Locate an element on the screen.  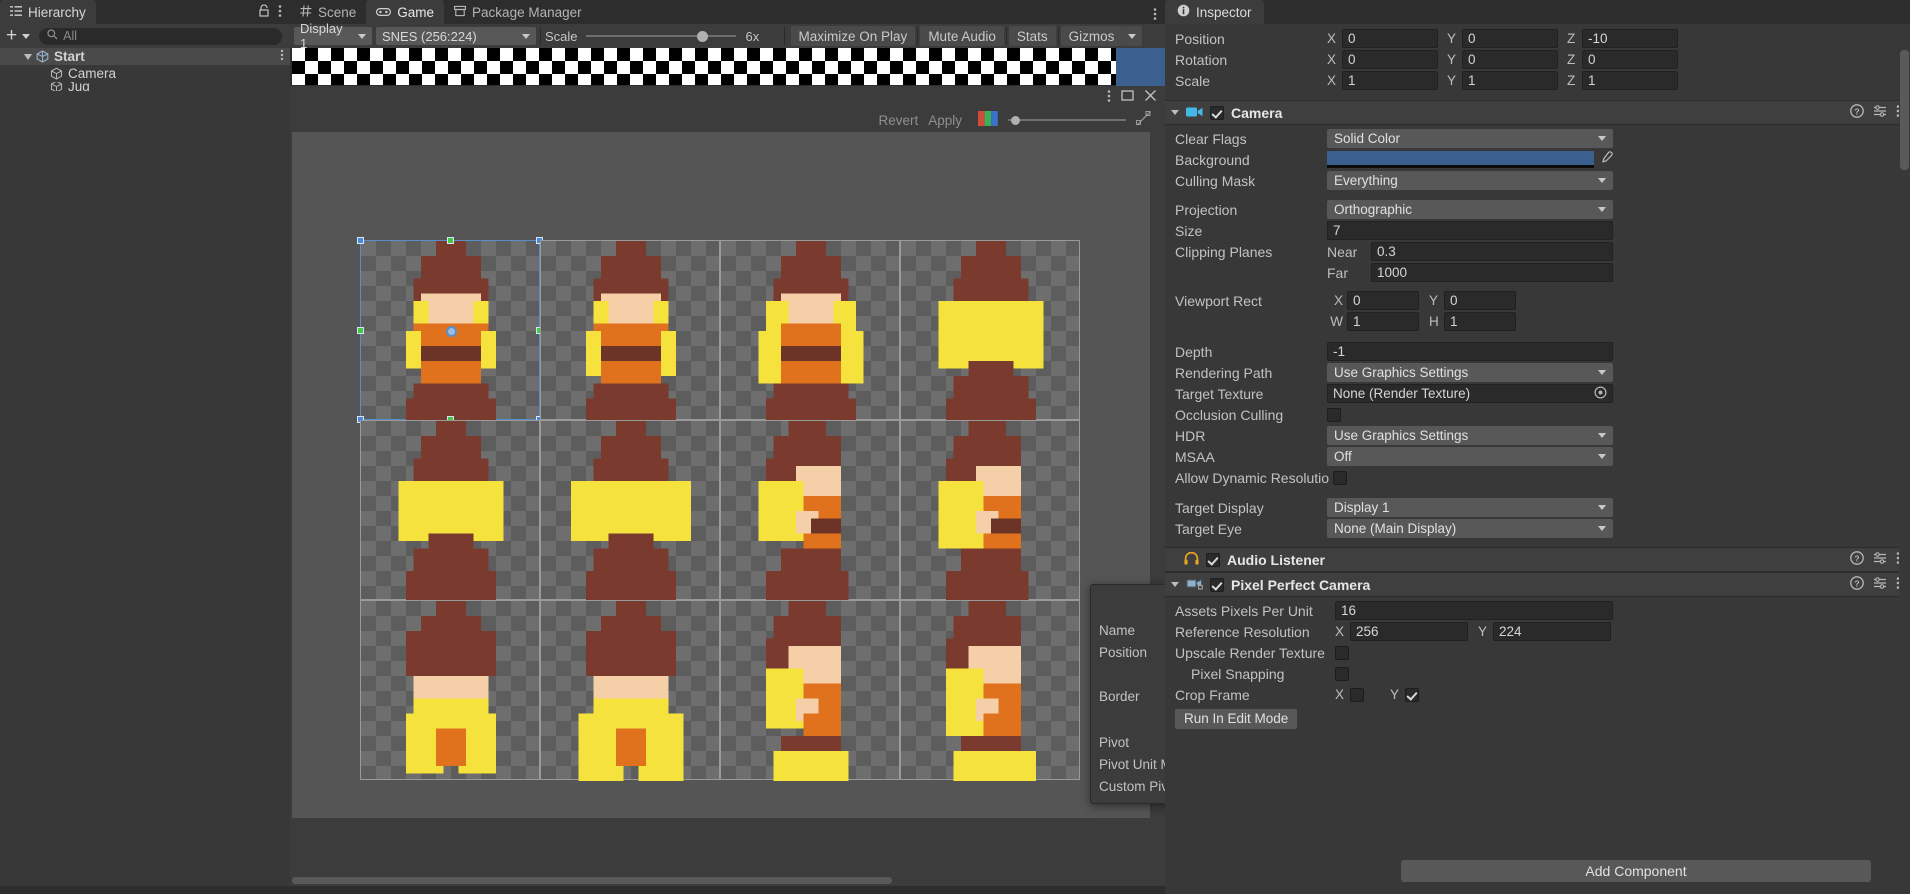
aspect-dropdown: SNES (256:224) is located at coordinates (456, 36).